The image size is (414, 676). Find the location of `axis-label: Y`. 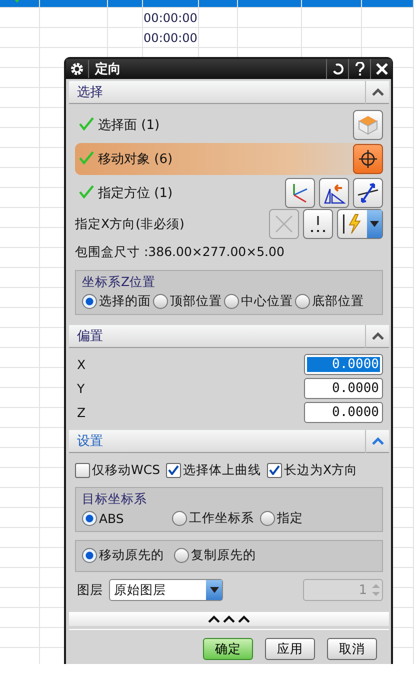

axis-label: Y is located at coordinates (81, 388).